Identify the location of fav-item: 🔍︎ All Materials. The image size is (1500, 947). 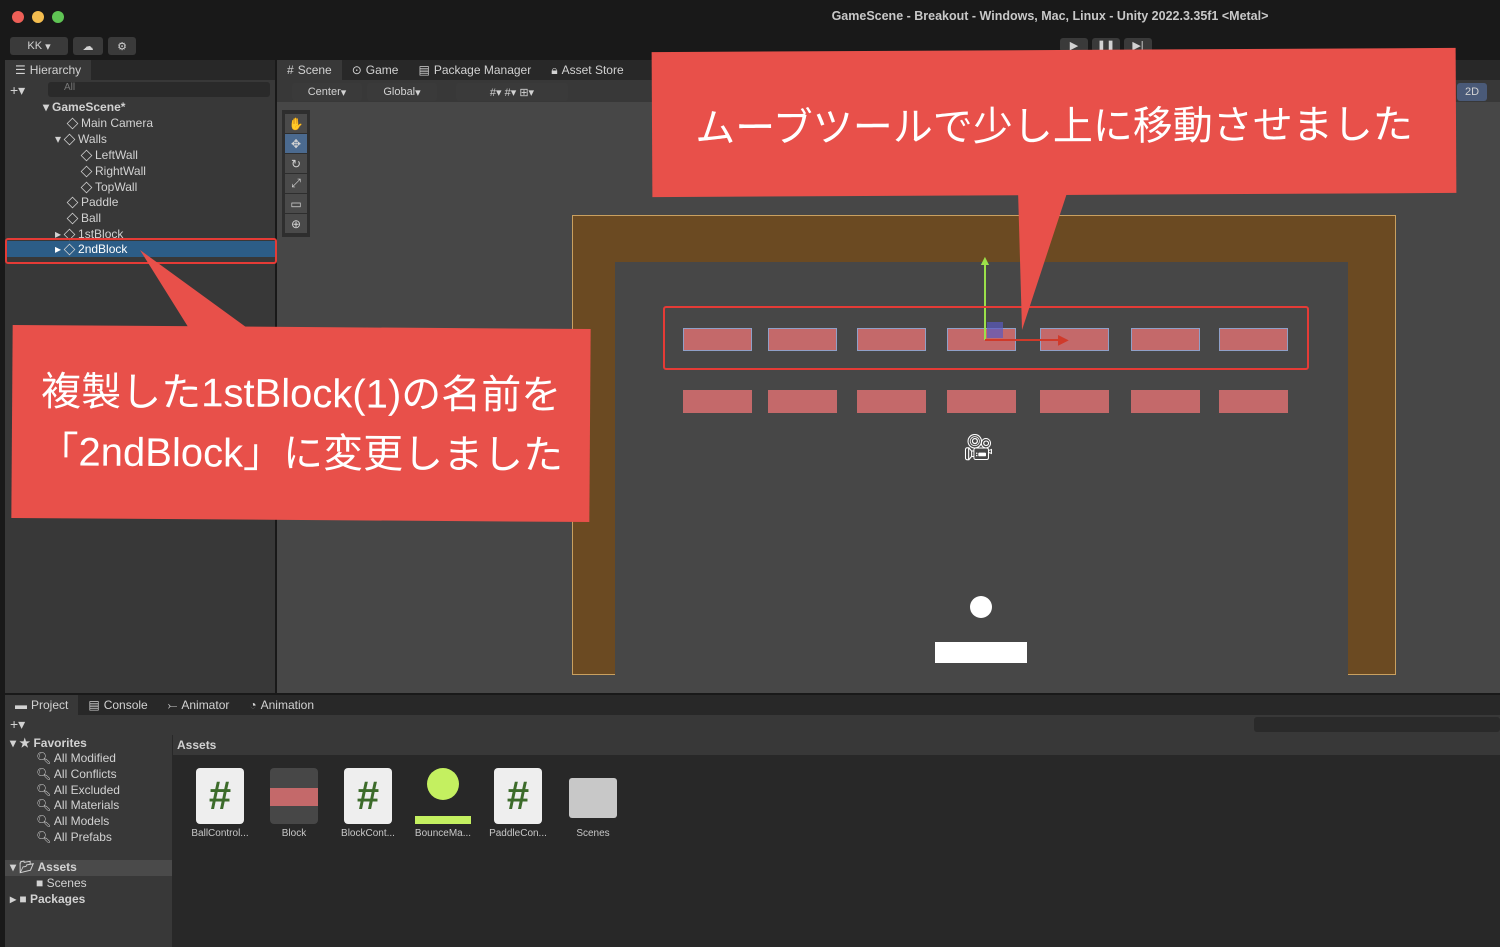
(77, 805).